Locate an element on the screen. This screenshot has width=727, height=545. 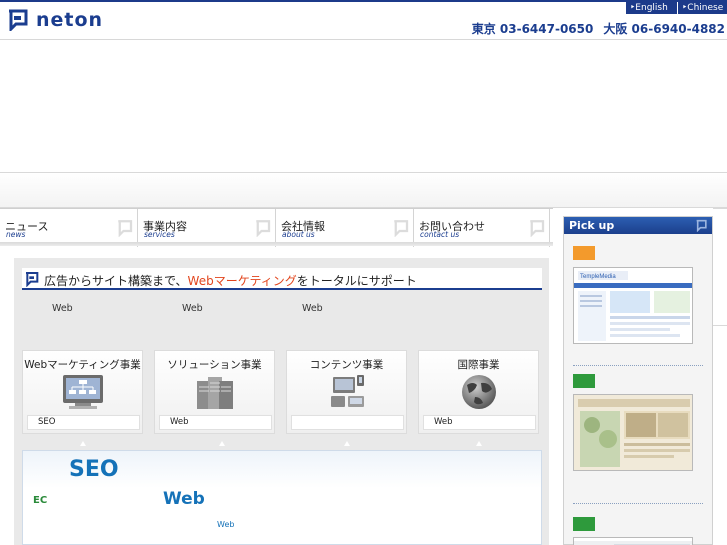
page-headline: 広告からサイト構築まで、Webマーケティングをトータルにサポート is located at coordinates (230, 280).